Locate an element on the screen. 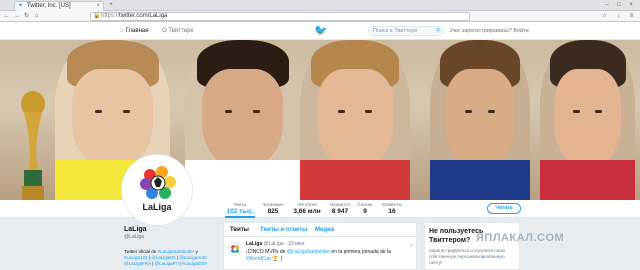  tweet-mention-link: @LaLigaSantander is located at coordinates (308, 252).